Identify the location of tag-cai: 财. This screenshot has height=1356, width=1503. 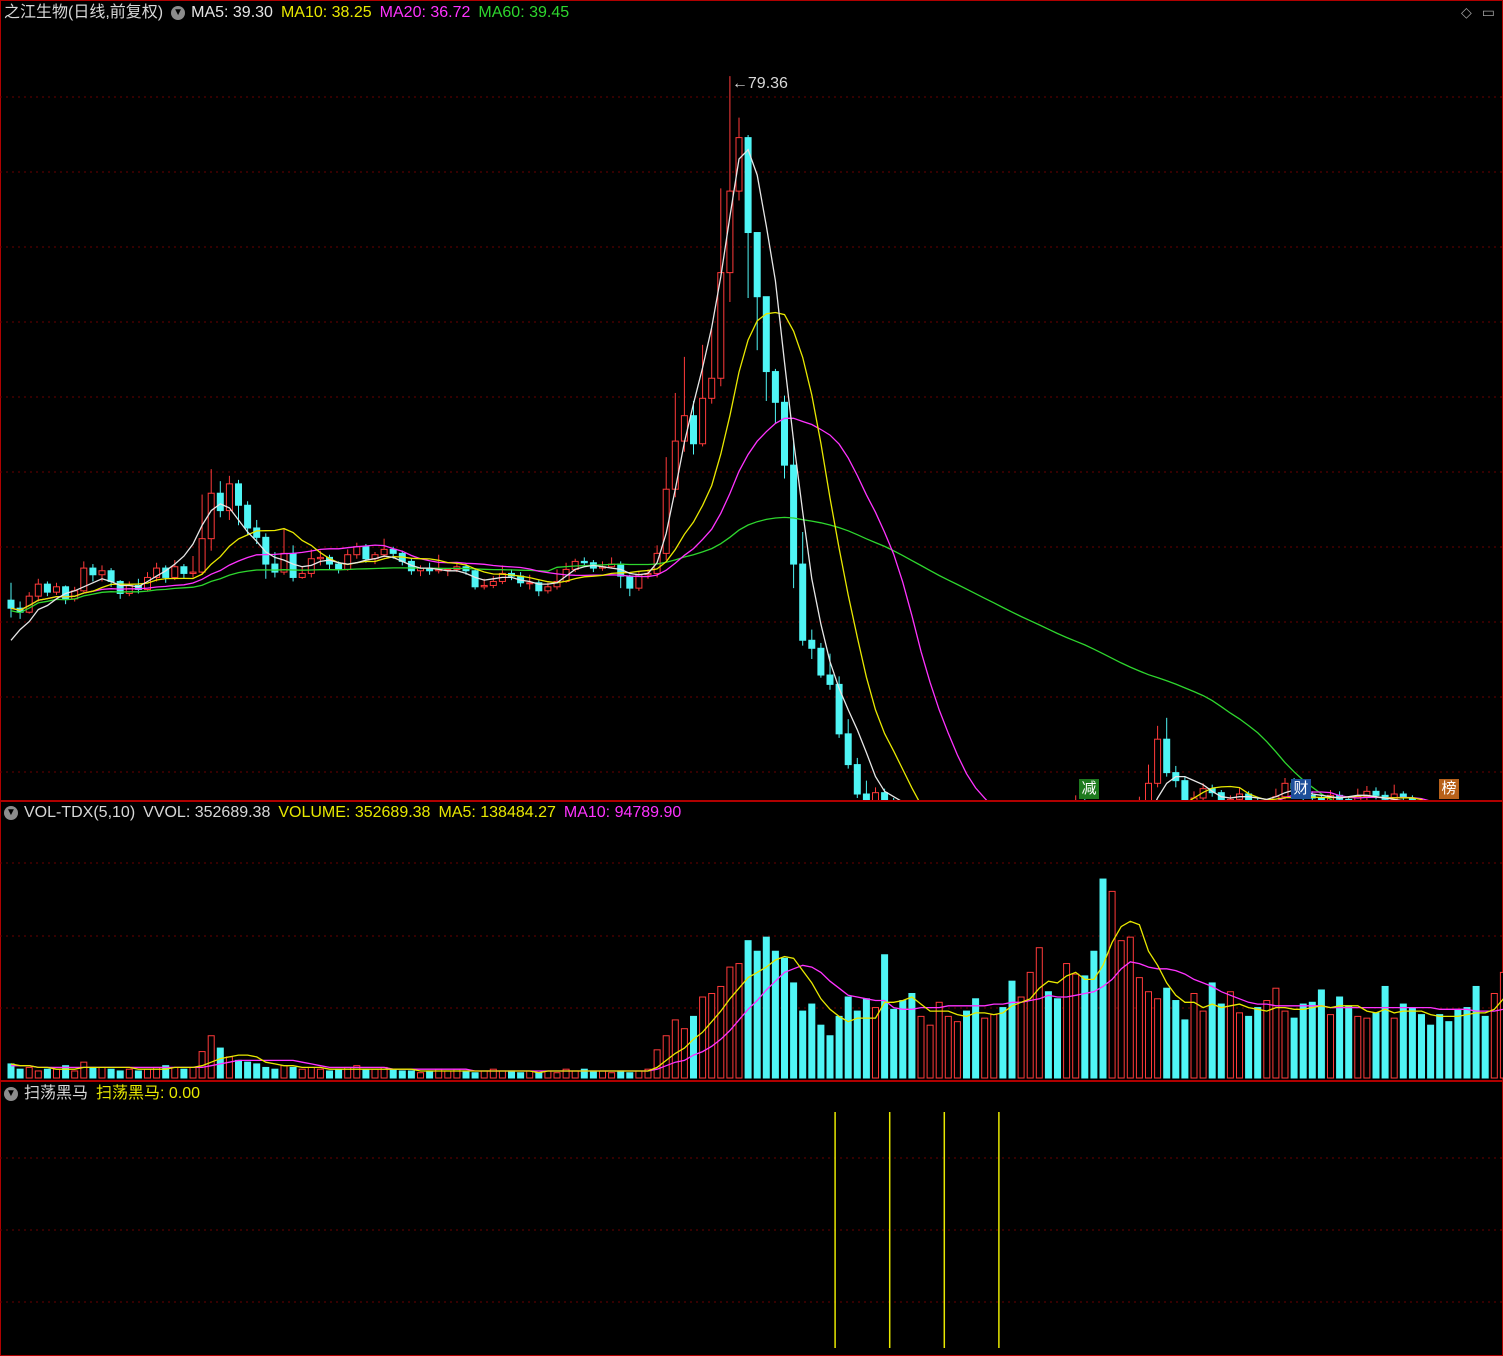
(1301, 789).